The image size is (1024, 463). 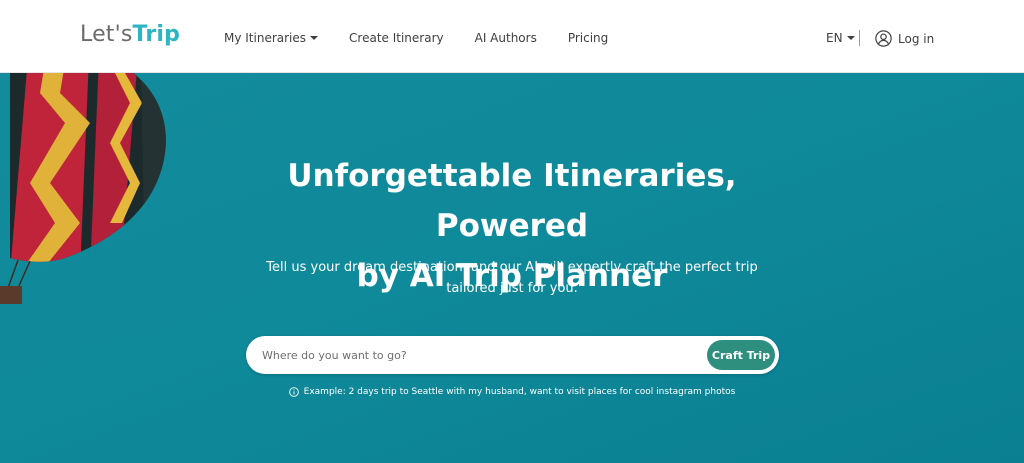 I want to click on nav-my-itineraries: My Itineraries, so click(x=271, y=38).